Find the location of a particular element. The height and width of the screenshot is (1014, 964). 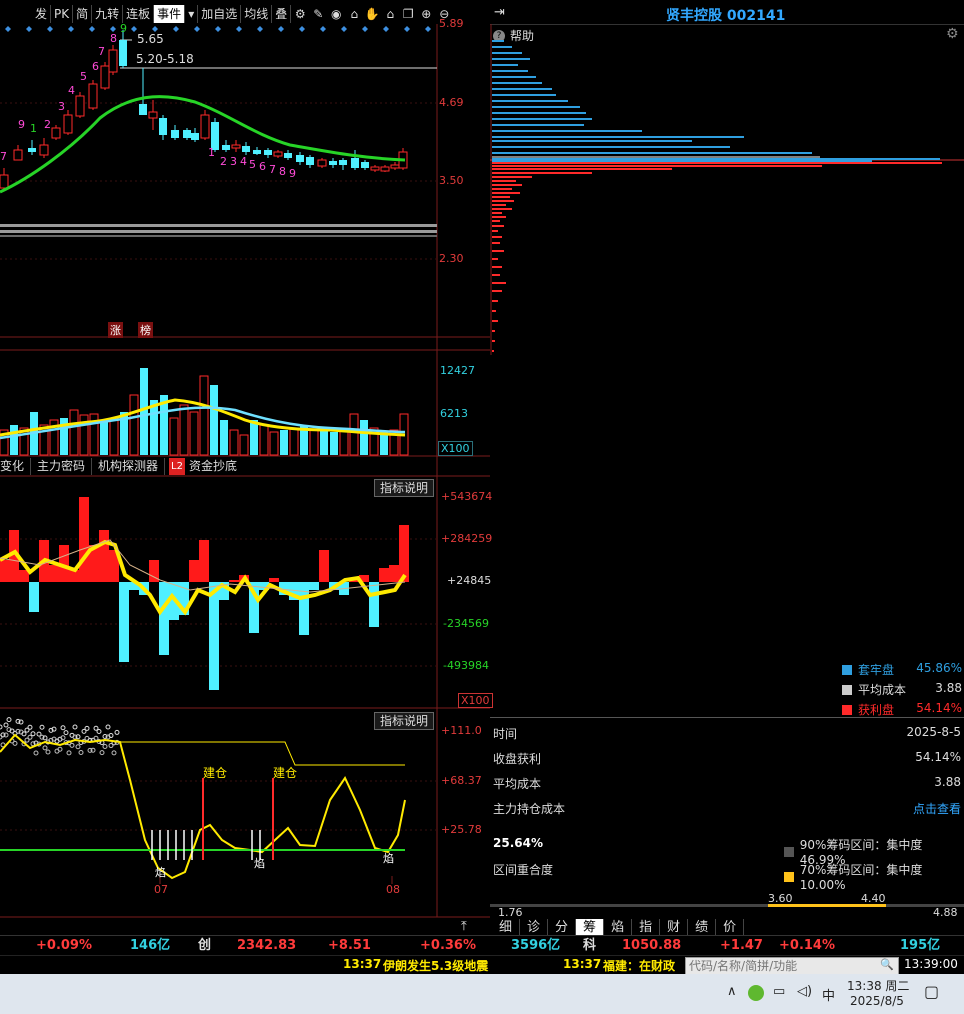

event-tag-bang: 榜 is located at coordinates (145, 330).